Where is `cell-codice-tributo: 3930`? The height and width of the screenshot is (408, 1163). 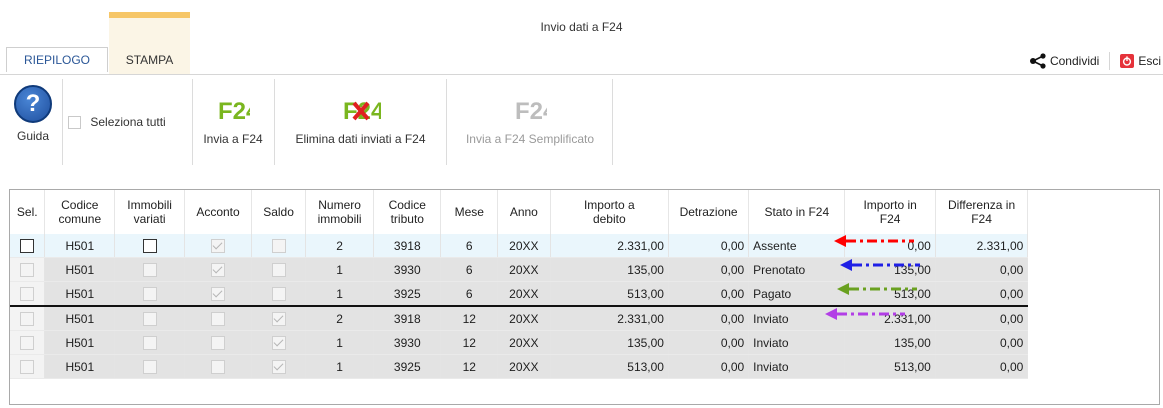 cell-codice-tributo: 3930 is located at coordinates (407, 342).